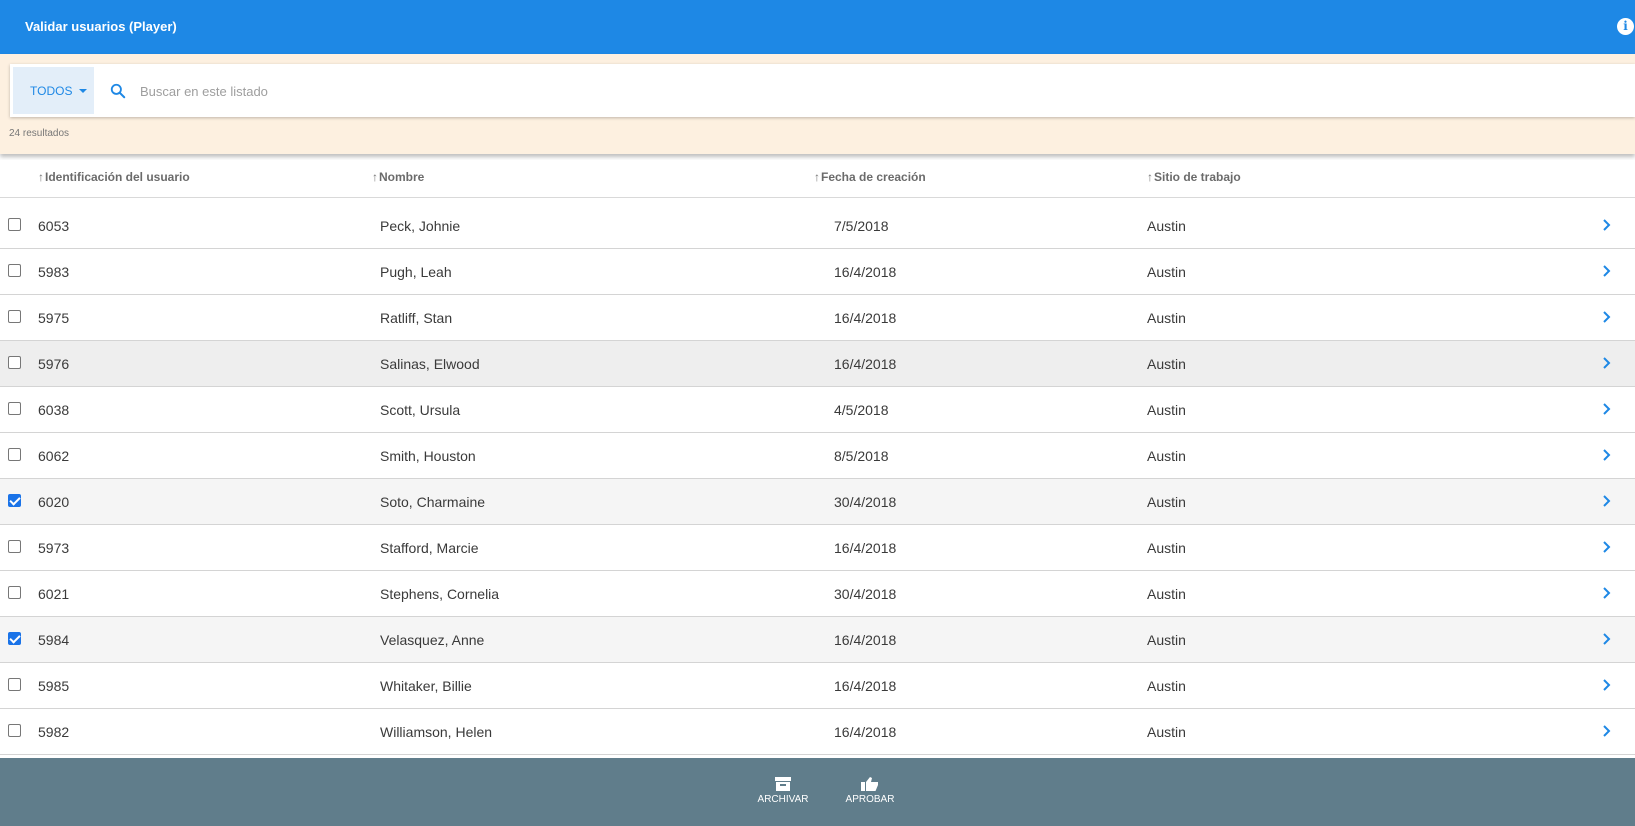 This screenshot has height=826, width=1635. I want to click on cell-user-id: 5982, so click(54, 732).